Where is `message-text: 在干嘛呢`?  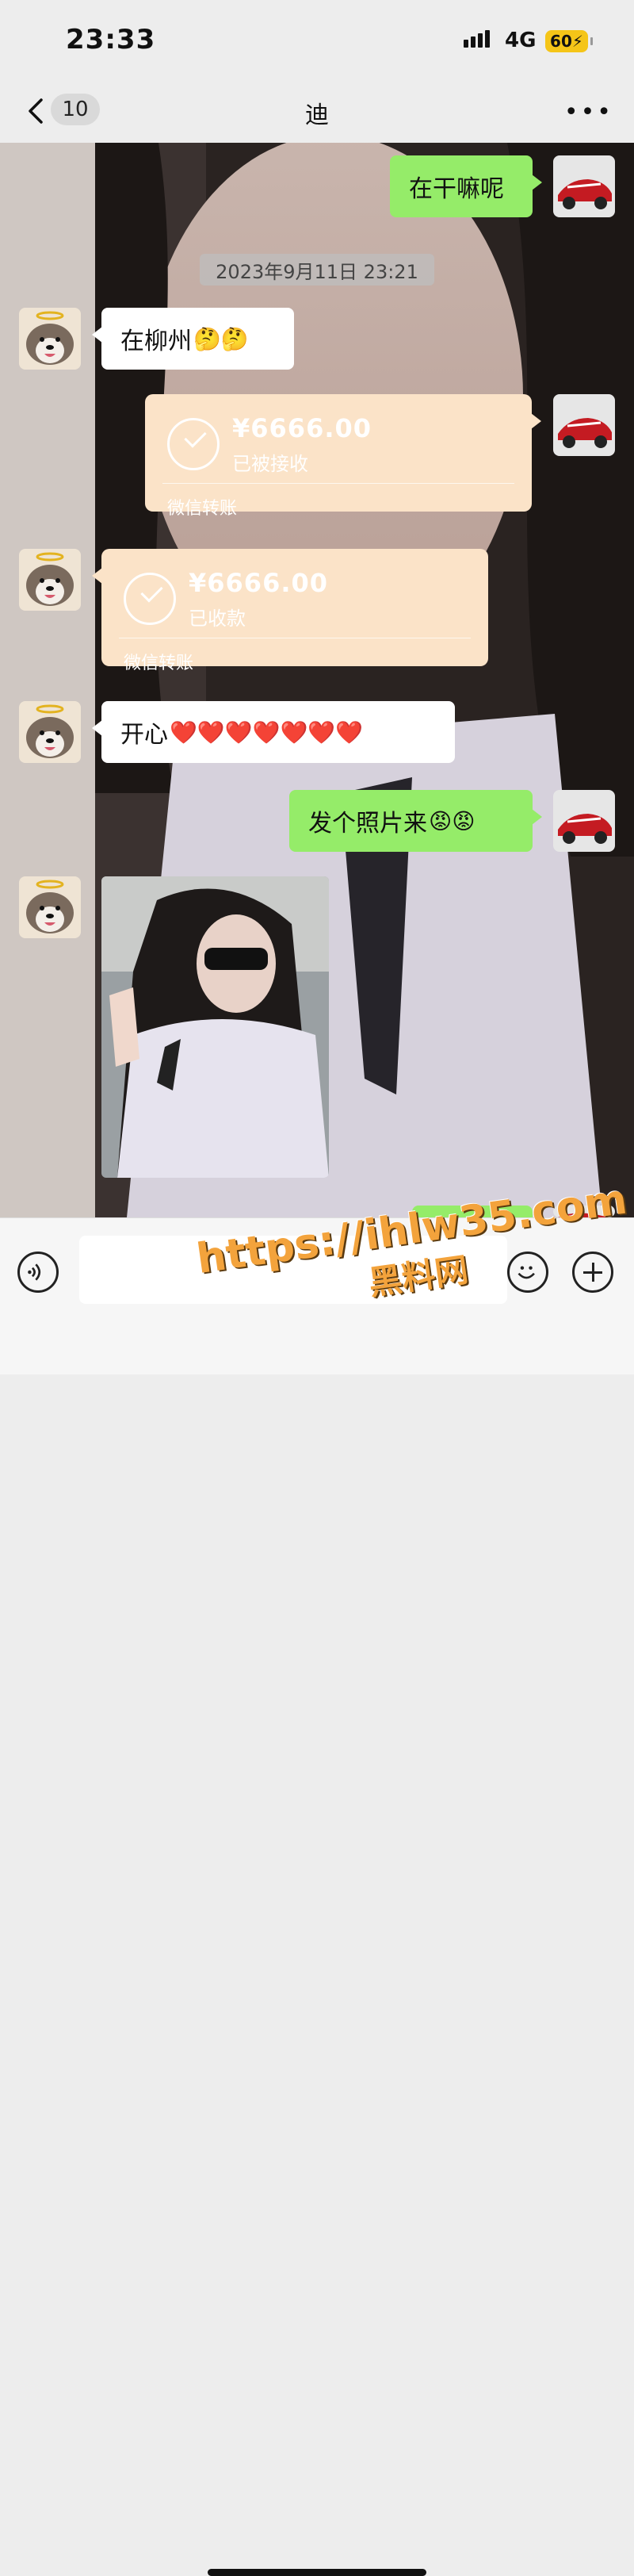 message-text: 在干嘛呢 is located at coordinates (456, 189).